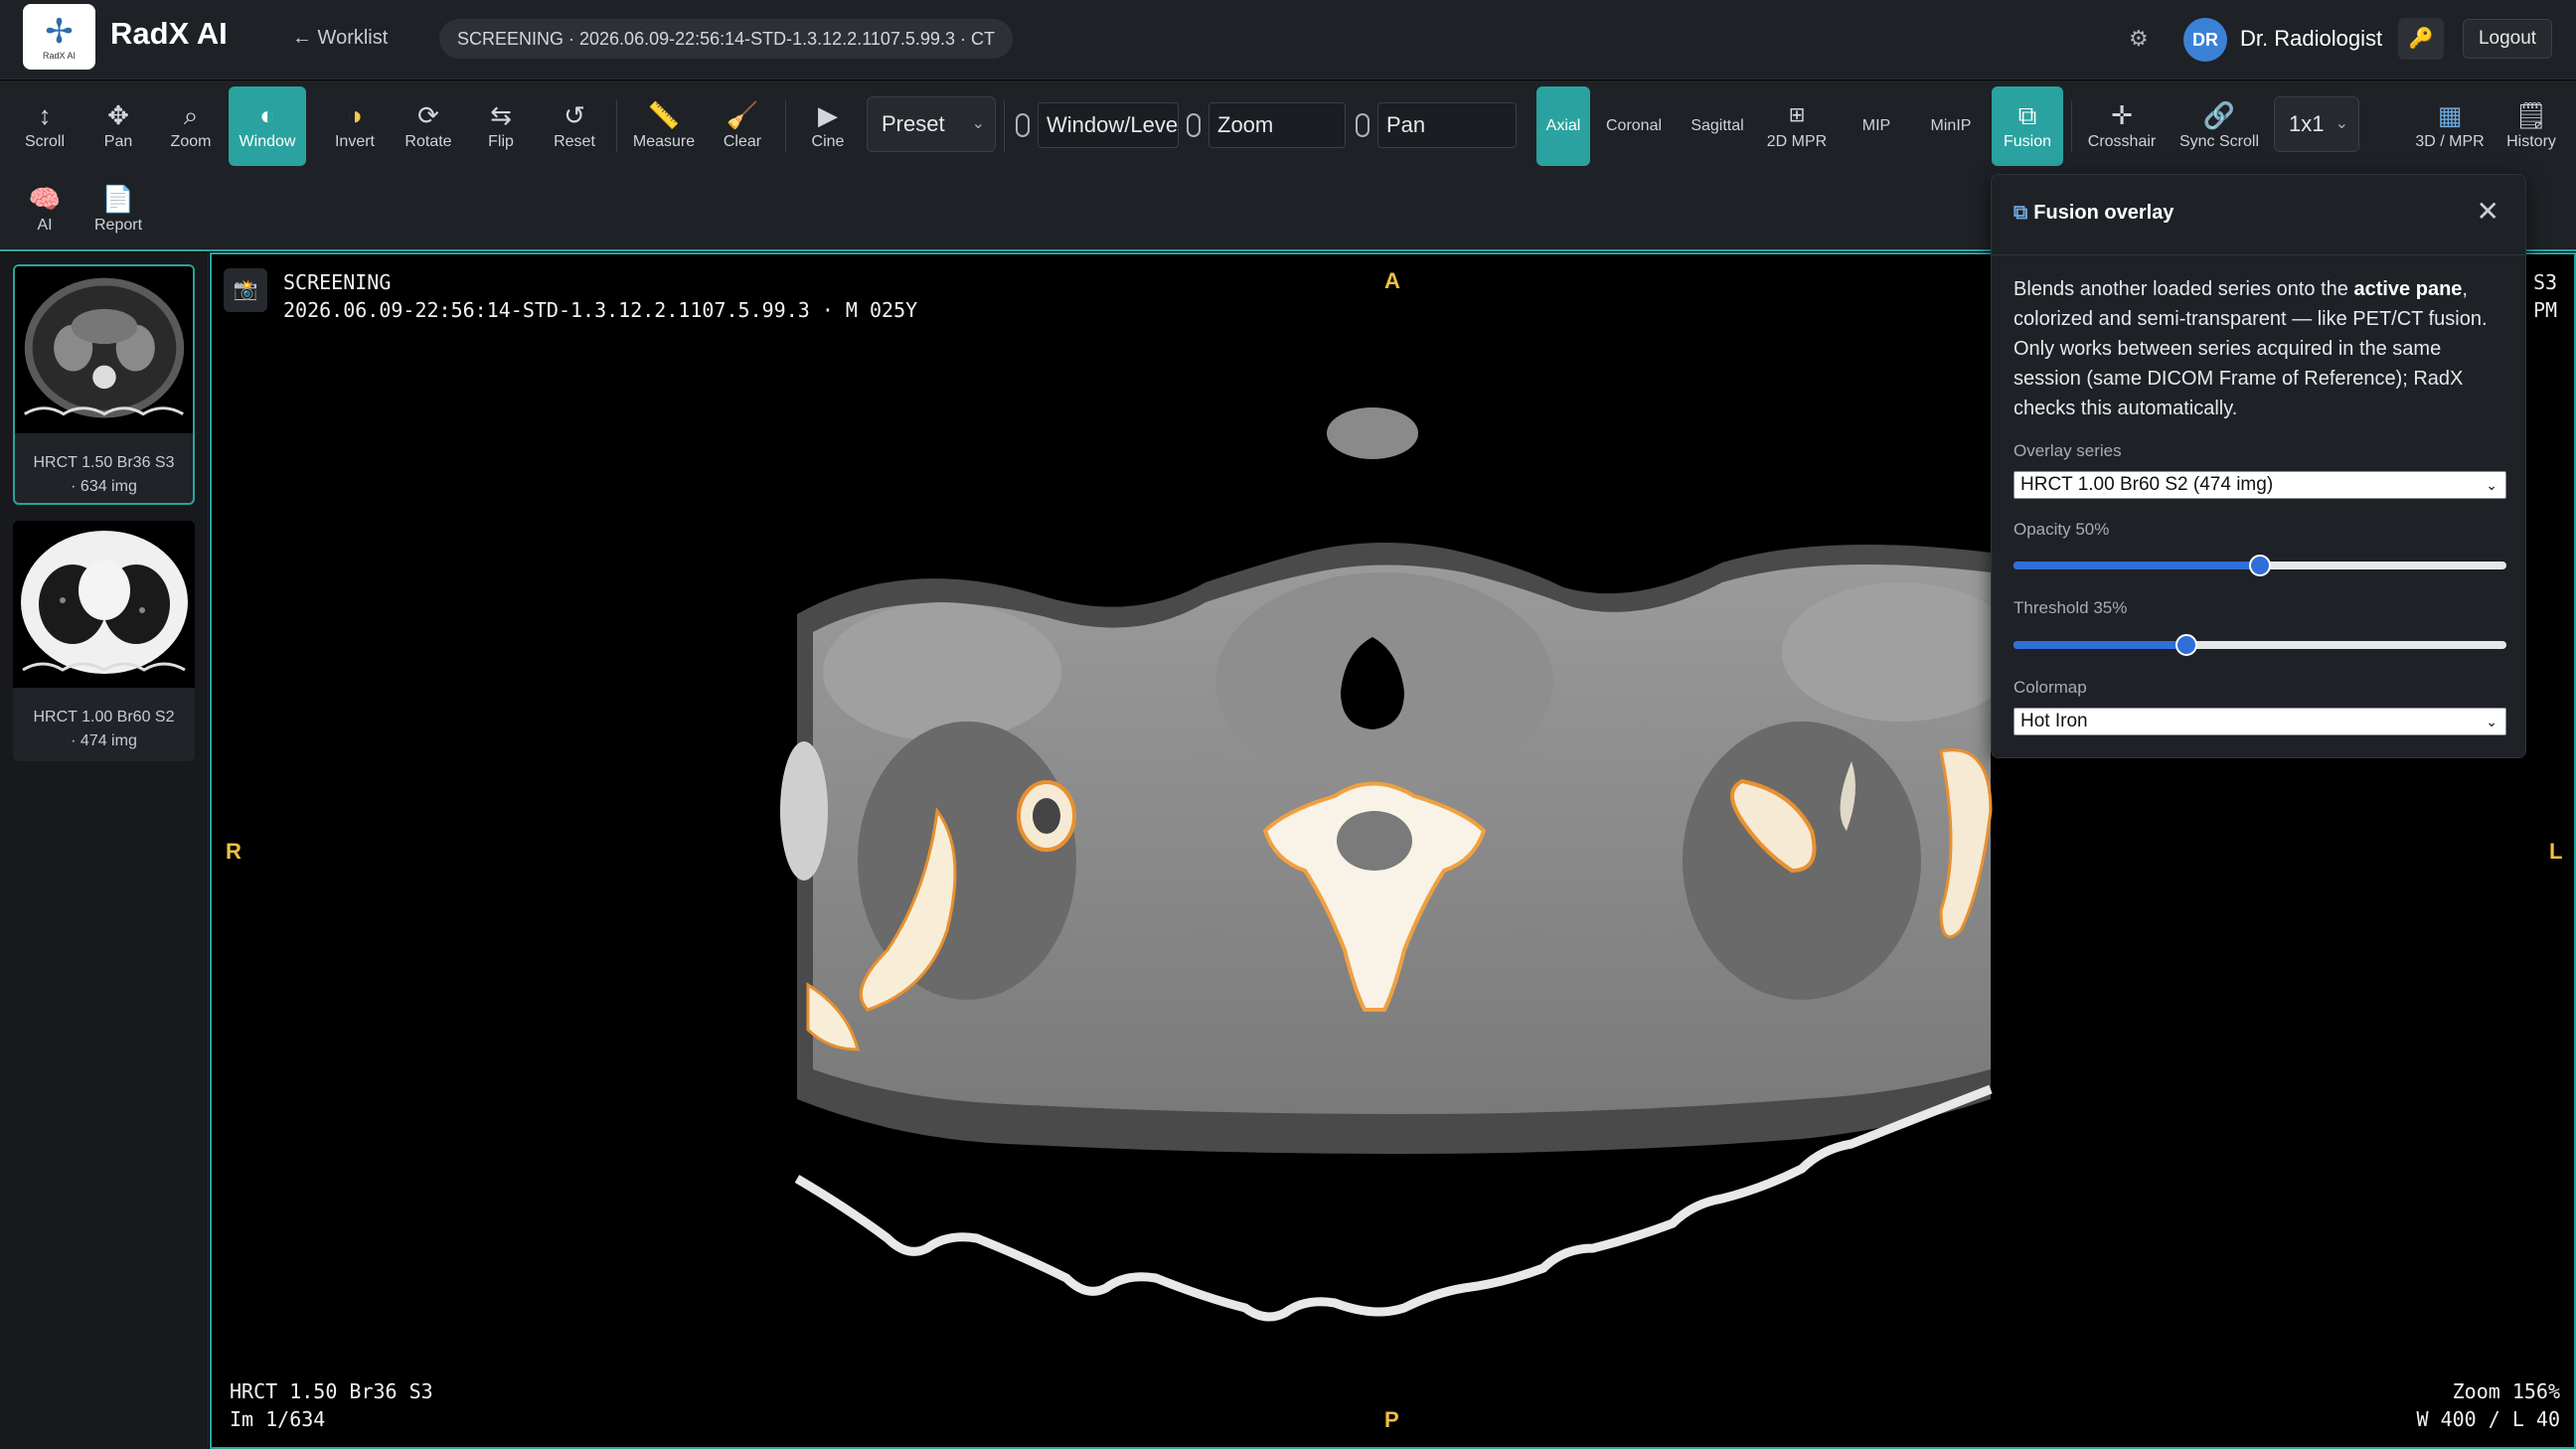 Image resolution: width=2576 pixels, height=1449 pixels. What do you see at coordinates (355, 115) in the screenshot?
I see `invert-icon: ◑` at bounding box center [355, 115].